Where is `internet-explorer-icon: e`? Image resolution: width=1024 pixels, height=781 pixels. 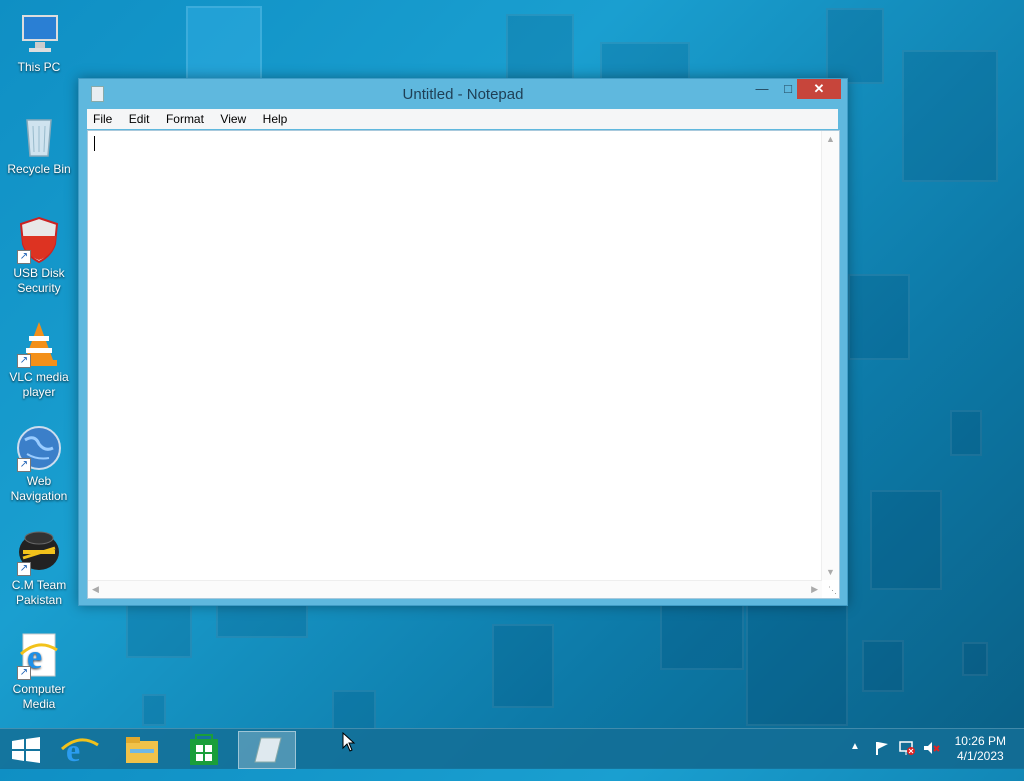 internet-explorer-icon: e is located at coordinates (80, 750).